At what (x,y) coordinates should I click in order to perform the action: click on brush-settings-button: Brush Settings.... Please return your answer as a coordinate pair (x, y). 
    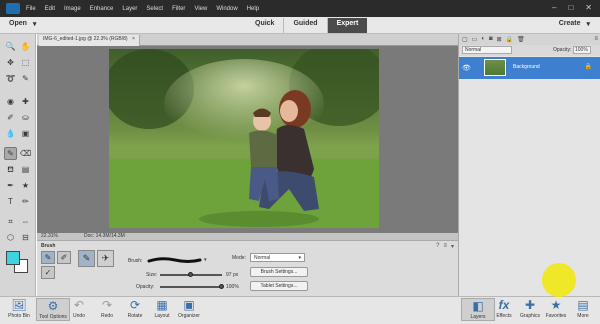
    Looking at the image, I should click on (279, 272).